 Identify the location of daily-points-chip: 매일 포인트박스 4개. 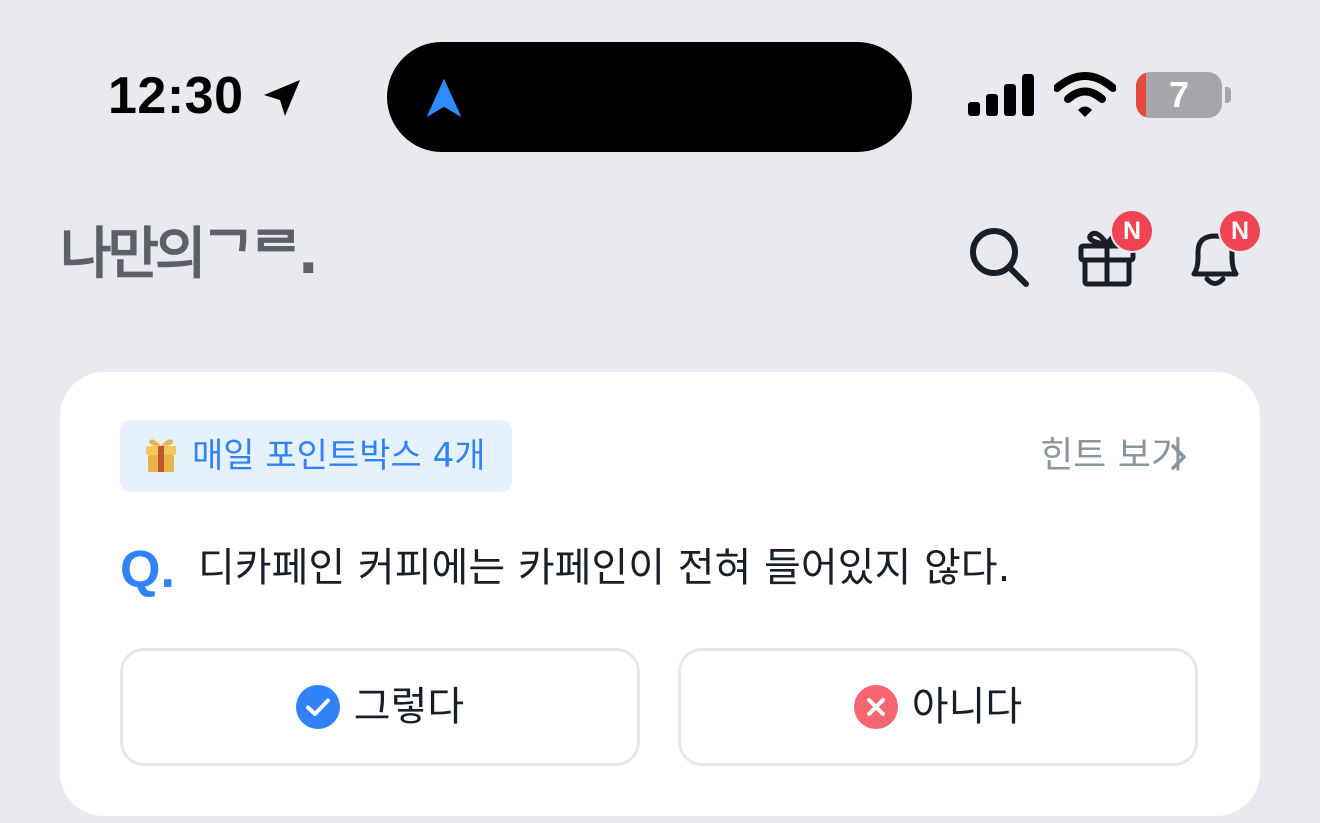
(316, 456).